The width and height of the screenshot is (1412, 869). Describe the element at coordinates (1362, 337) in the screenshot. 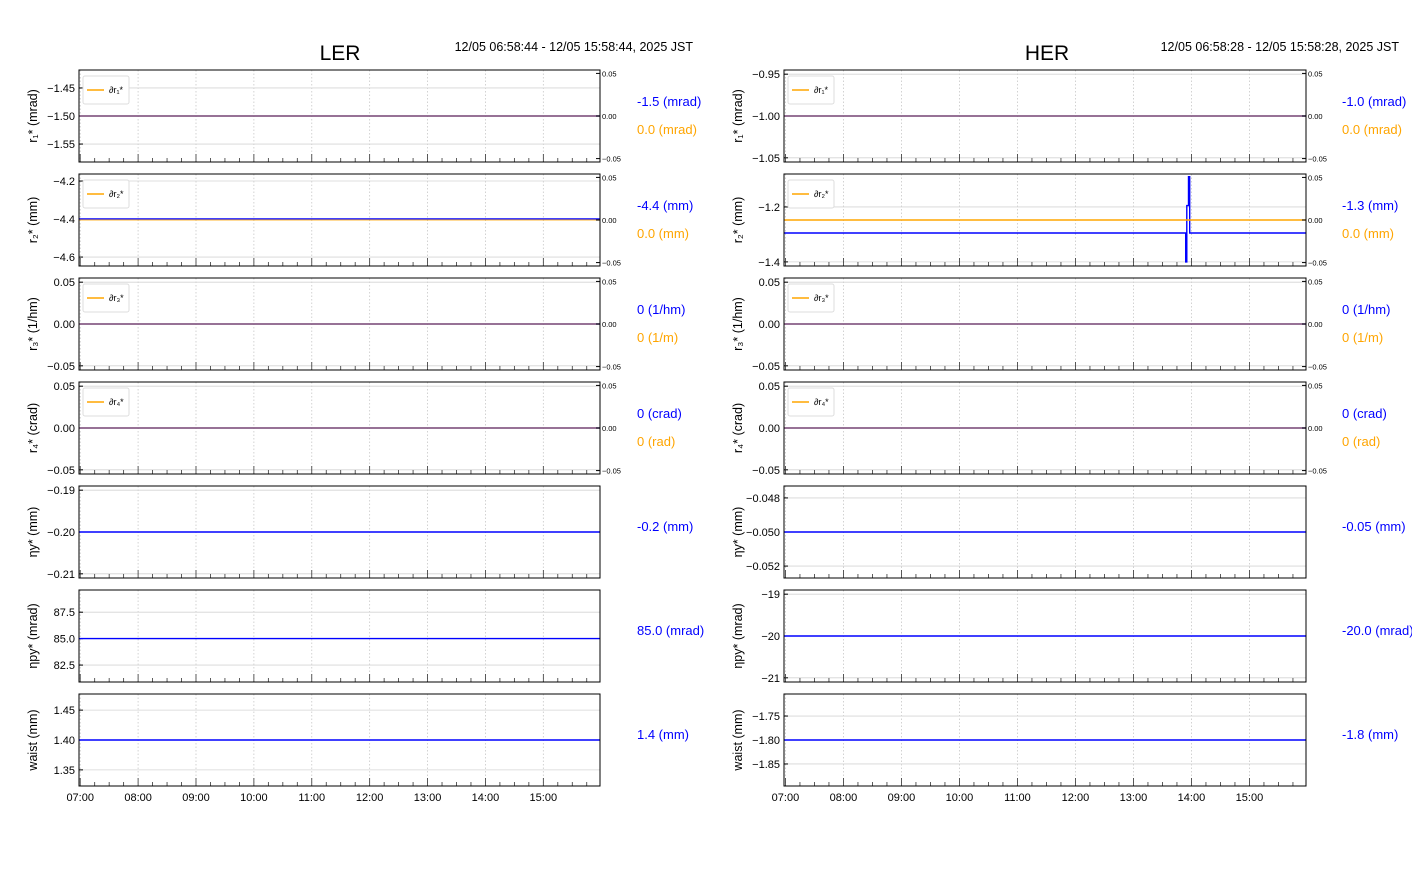

I see `readout-value: 0 (1/m)` at that location.